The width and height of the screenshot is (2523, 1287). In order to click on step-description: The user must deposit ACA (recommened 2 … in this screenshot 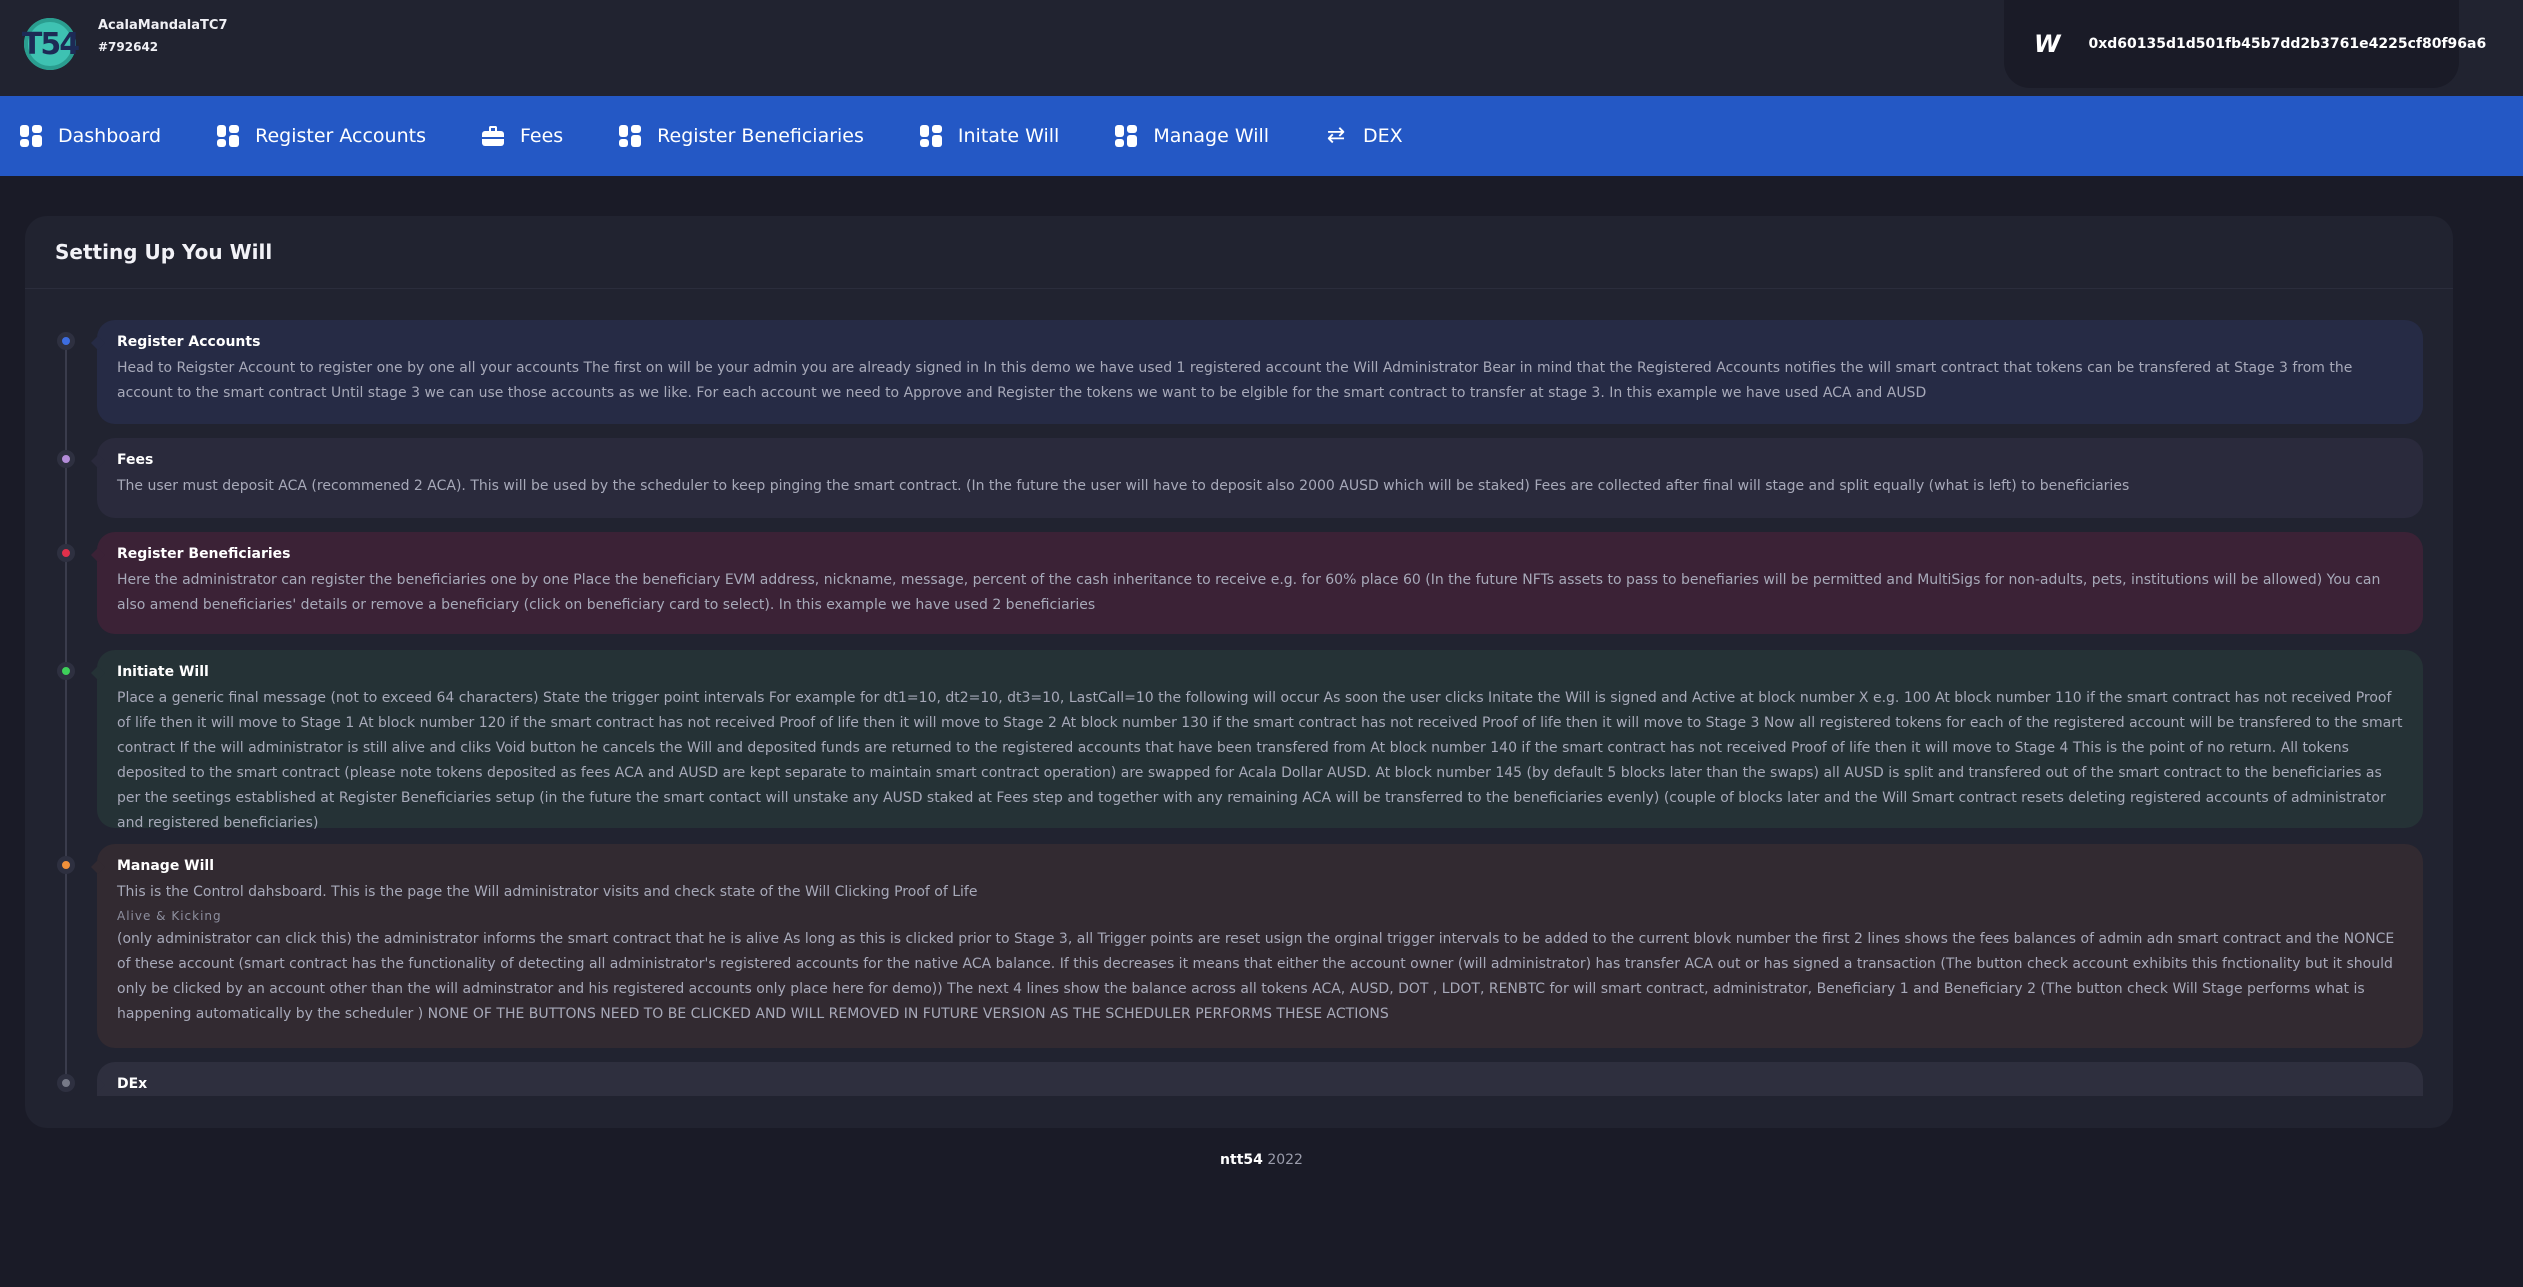, I will do `click(1123, 486)`.